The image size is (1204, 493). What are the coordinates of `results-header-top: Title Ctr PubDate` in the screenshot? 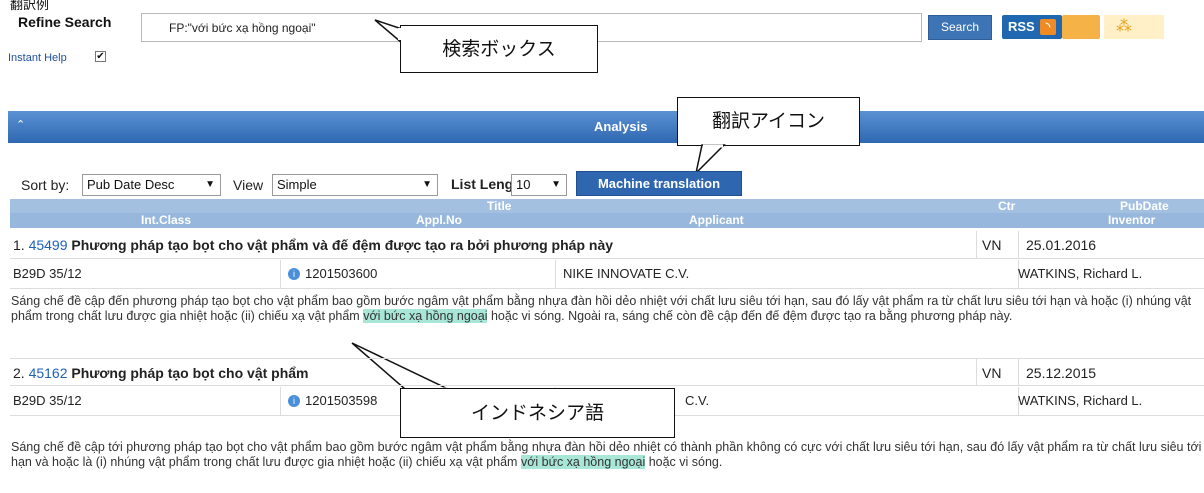 It's located at (607, 206).